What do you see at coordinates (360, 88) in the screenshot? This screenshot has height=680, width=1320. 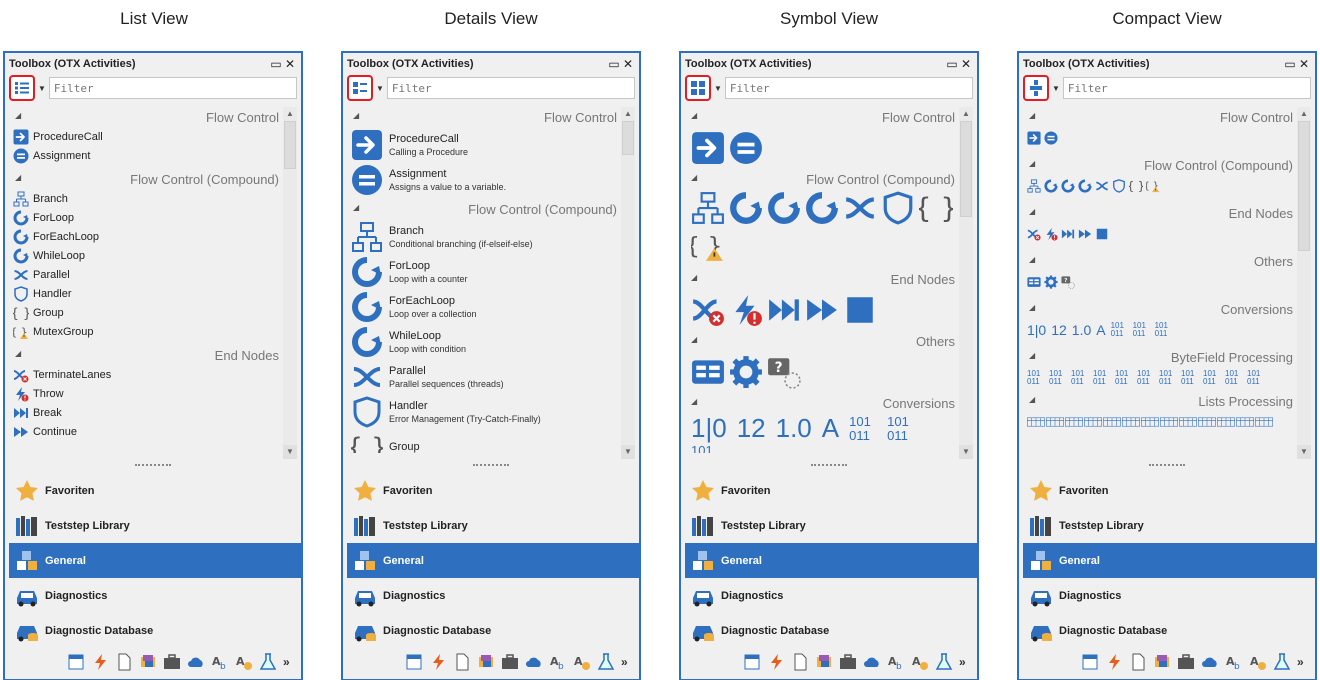 I see `details-view-toggle-button` at bounding box center [360, 88].